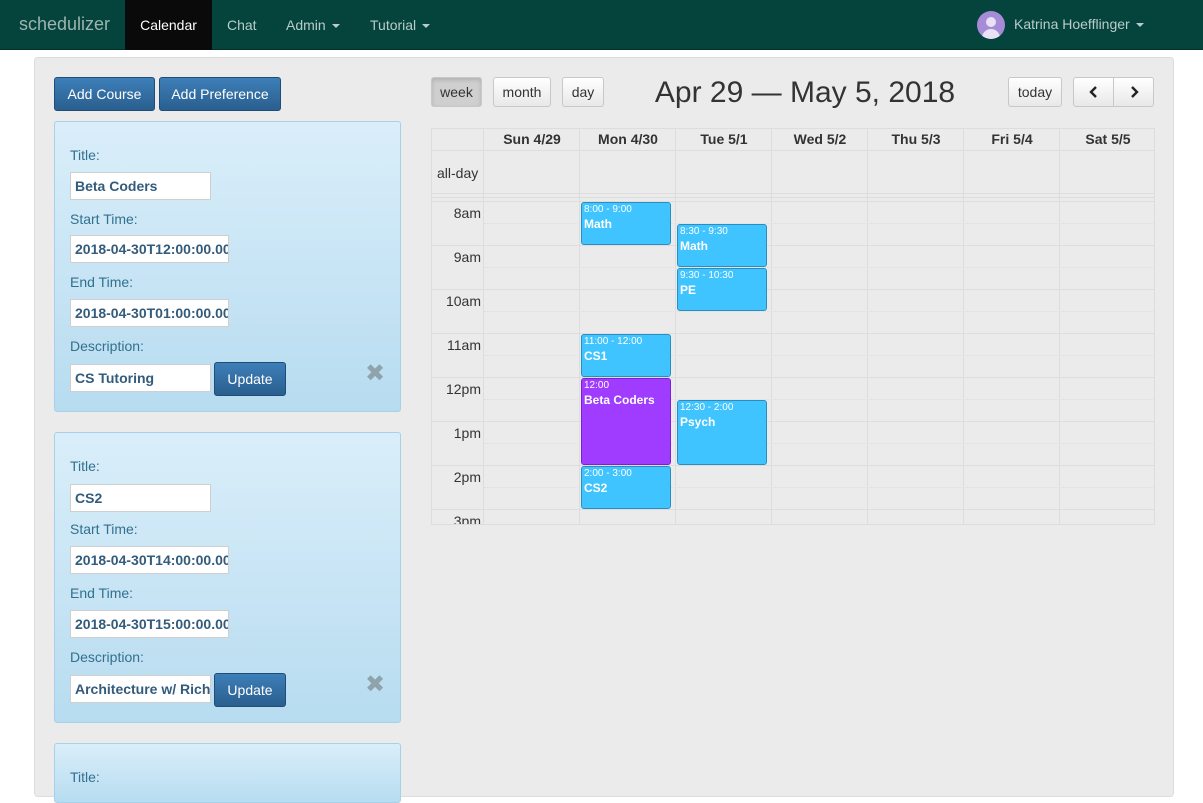 The width and height of the screenshot is (1203, 803). Describe the element at coordinates (626, 223) in the screenshot. I see `calendar-event: 8:00 - 9:00 Math` at that location.